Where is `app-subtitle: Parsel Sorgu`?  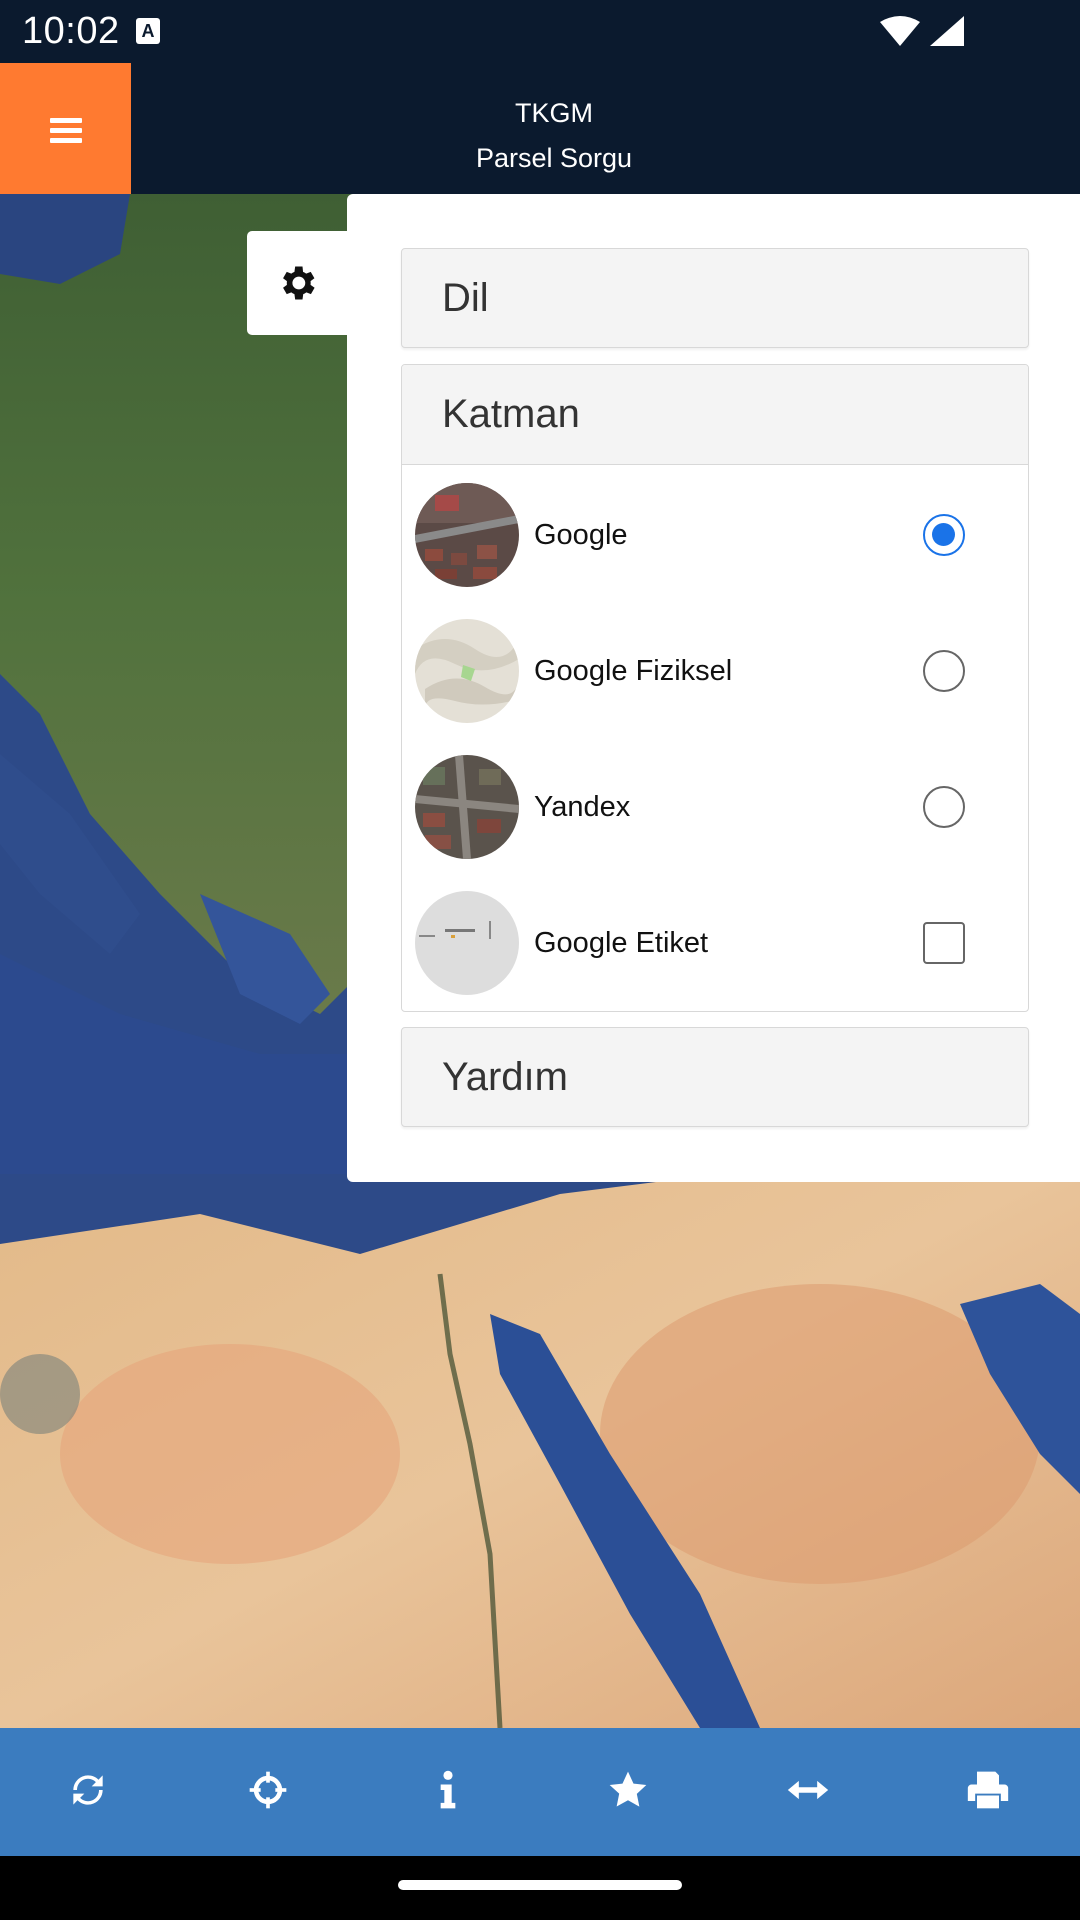 app-subtitle: Parsel Sorgu is located at coordinates (554, 158).